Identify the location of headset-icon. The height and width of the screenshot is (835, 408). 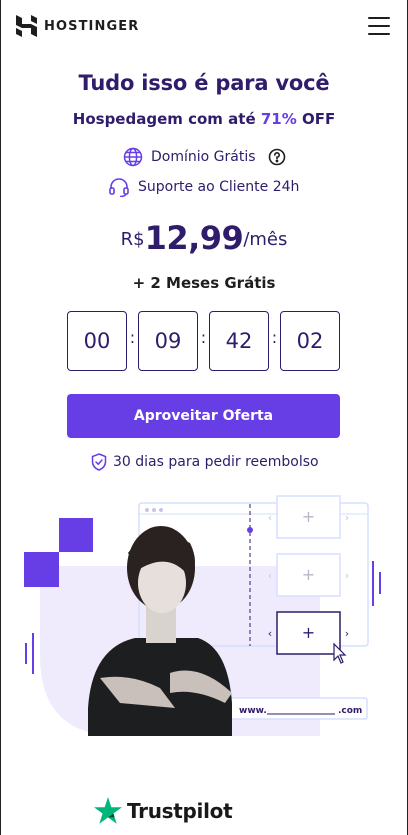
(119, 187).